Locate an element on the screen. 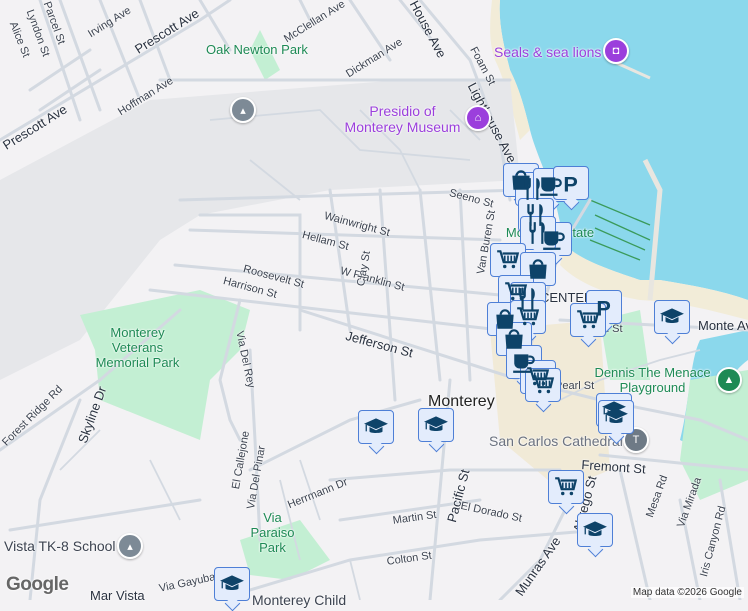 This screenshot has height=611, width=748. park-label: Monterey Veterans Memorial Park is located at coordinates (137, 347).